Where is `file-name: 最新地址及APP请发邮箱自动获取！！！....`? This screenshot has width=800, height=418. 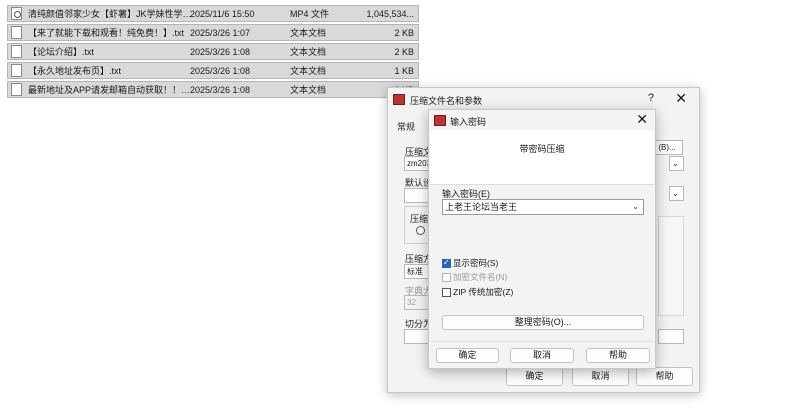 file-name: 最新地址及APP请发邮箱自动获取！！！.... is located at coordinates (110, 90).